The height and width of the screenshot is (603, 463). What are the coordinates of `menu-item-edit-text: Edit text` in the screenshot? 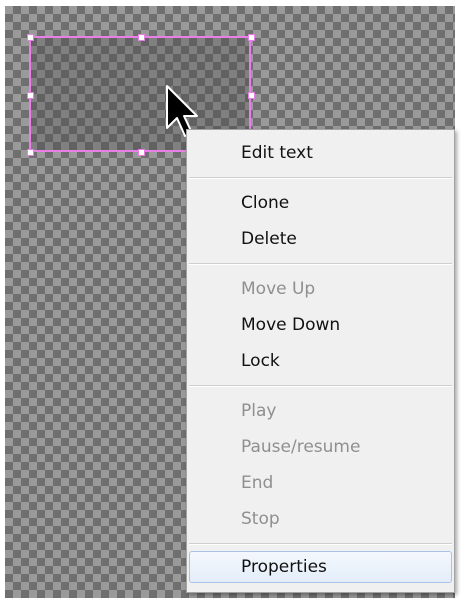 It's located at (320, 153).